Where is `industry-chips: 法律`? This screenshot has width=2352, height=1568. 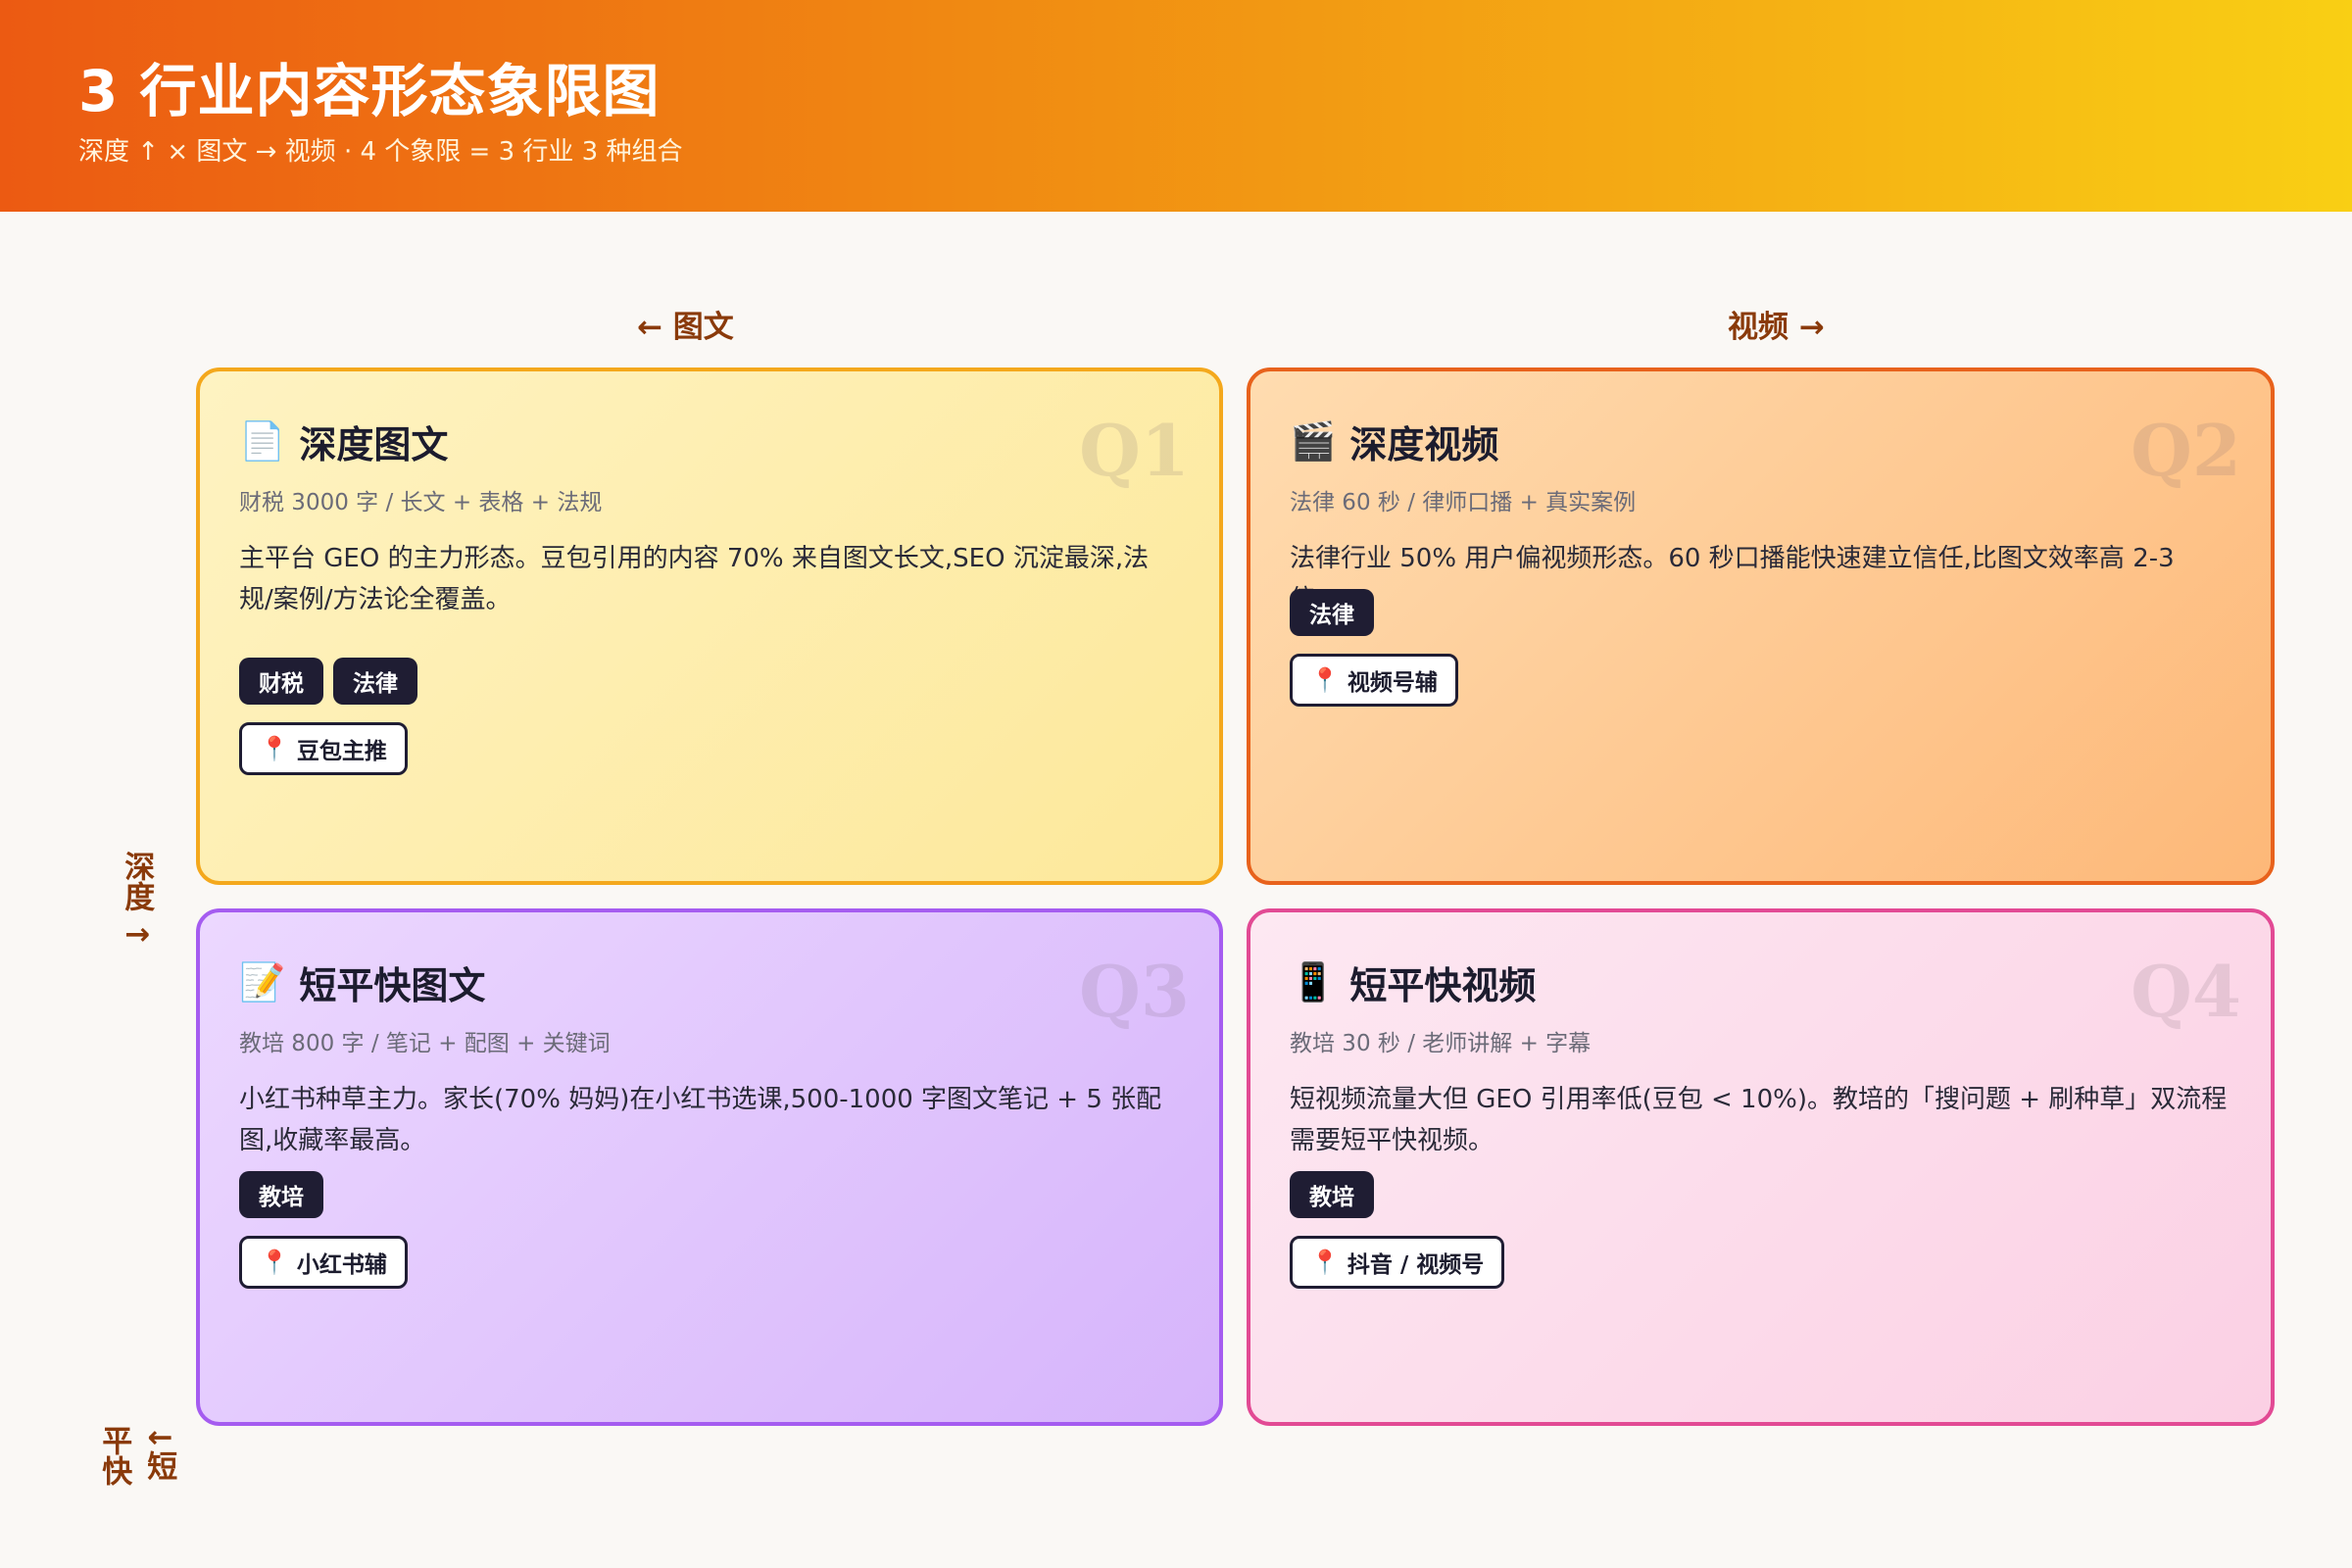 industry-chips: 法律 is located at coordinates (1332, 612).